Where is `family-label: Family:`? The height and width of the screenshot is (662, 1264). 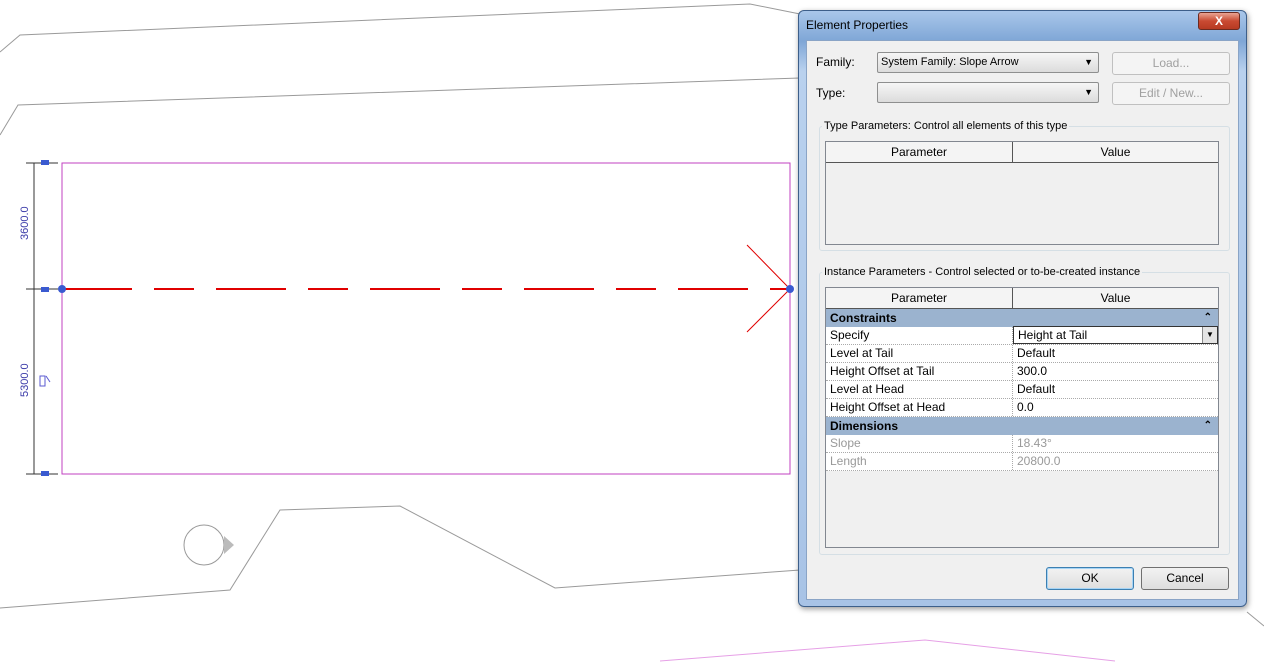 family-label: Family: is located at coordinates (835, 62).